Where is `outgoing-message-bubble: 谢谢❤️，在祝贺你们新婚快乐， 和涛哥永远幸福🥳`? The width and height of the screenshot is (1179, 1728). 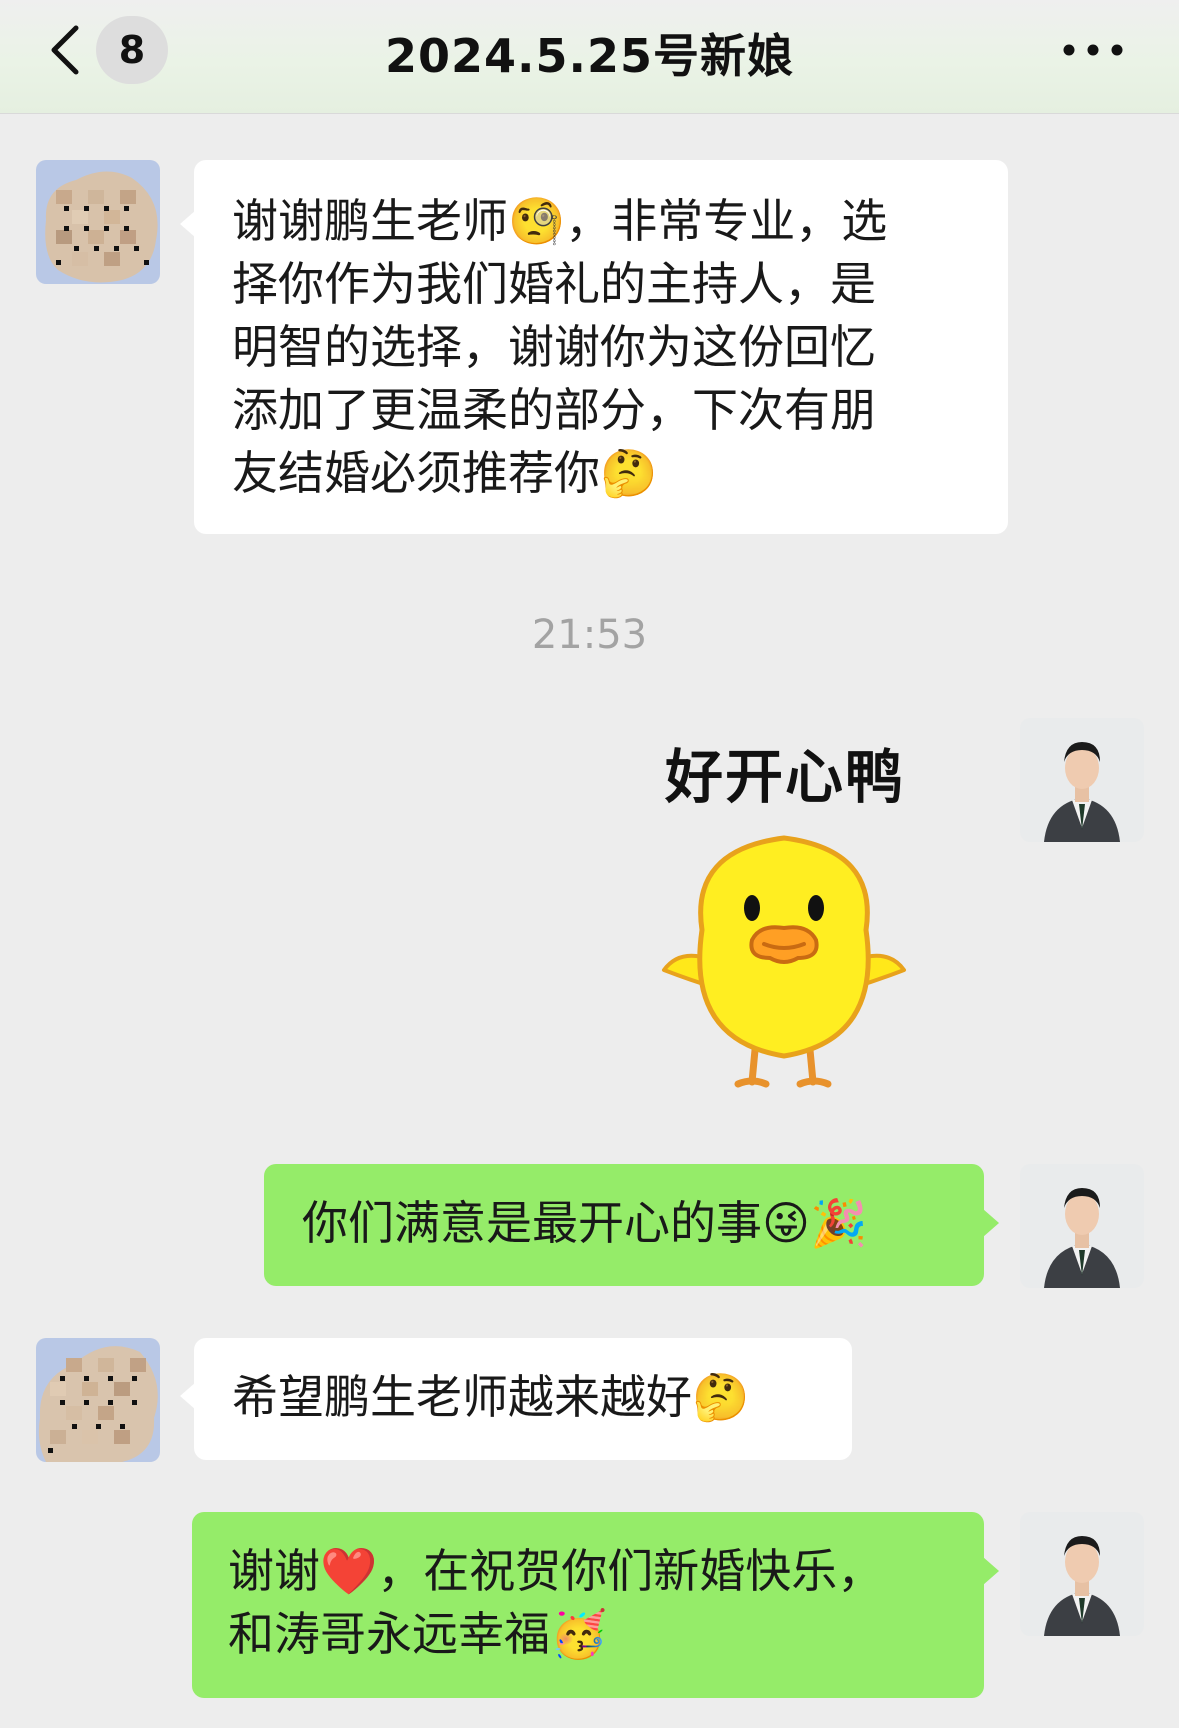
outgoing-message-bubble: 谢谢❤️，在祝贺你们新婚快乐， 和涛哥永远幸福🥳 is located at coordinates (595, 1605).